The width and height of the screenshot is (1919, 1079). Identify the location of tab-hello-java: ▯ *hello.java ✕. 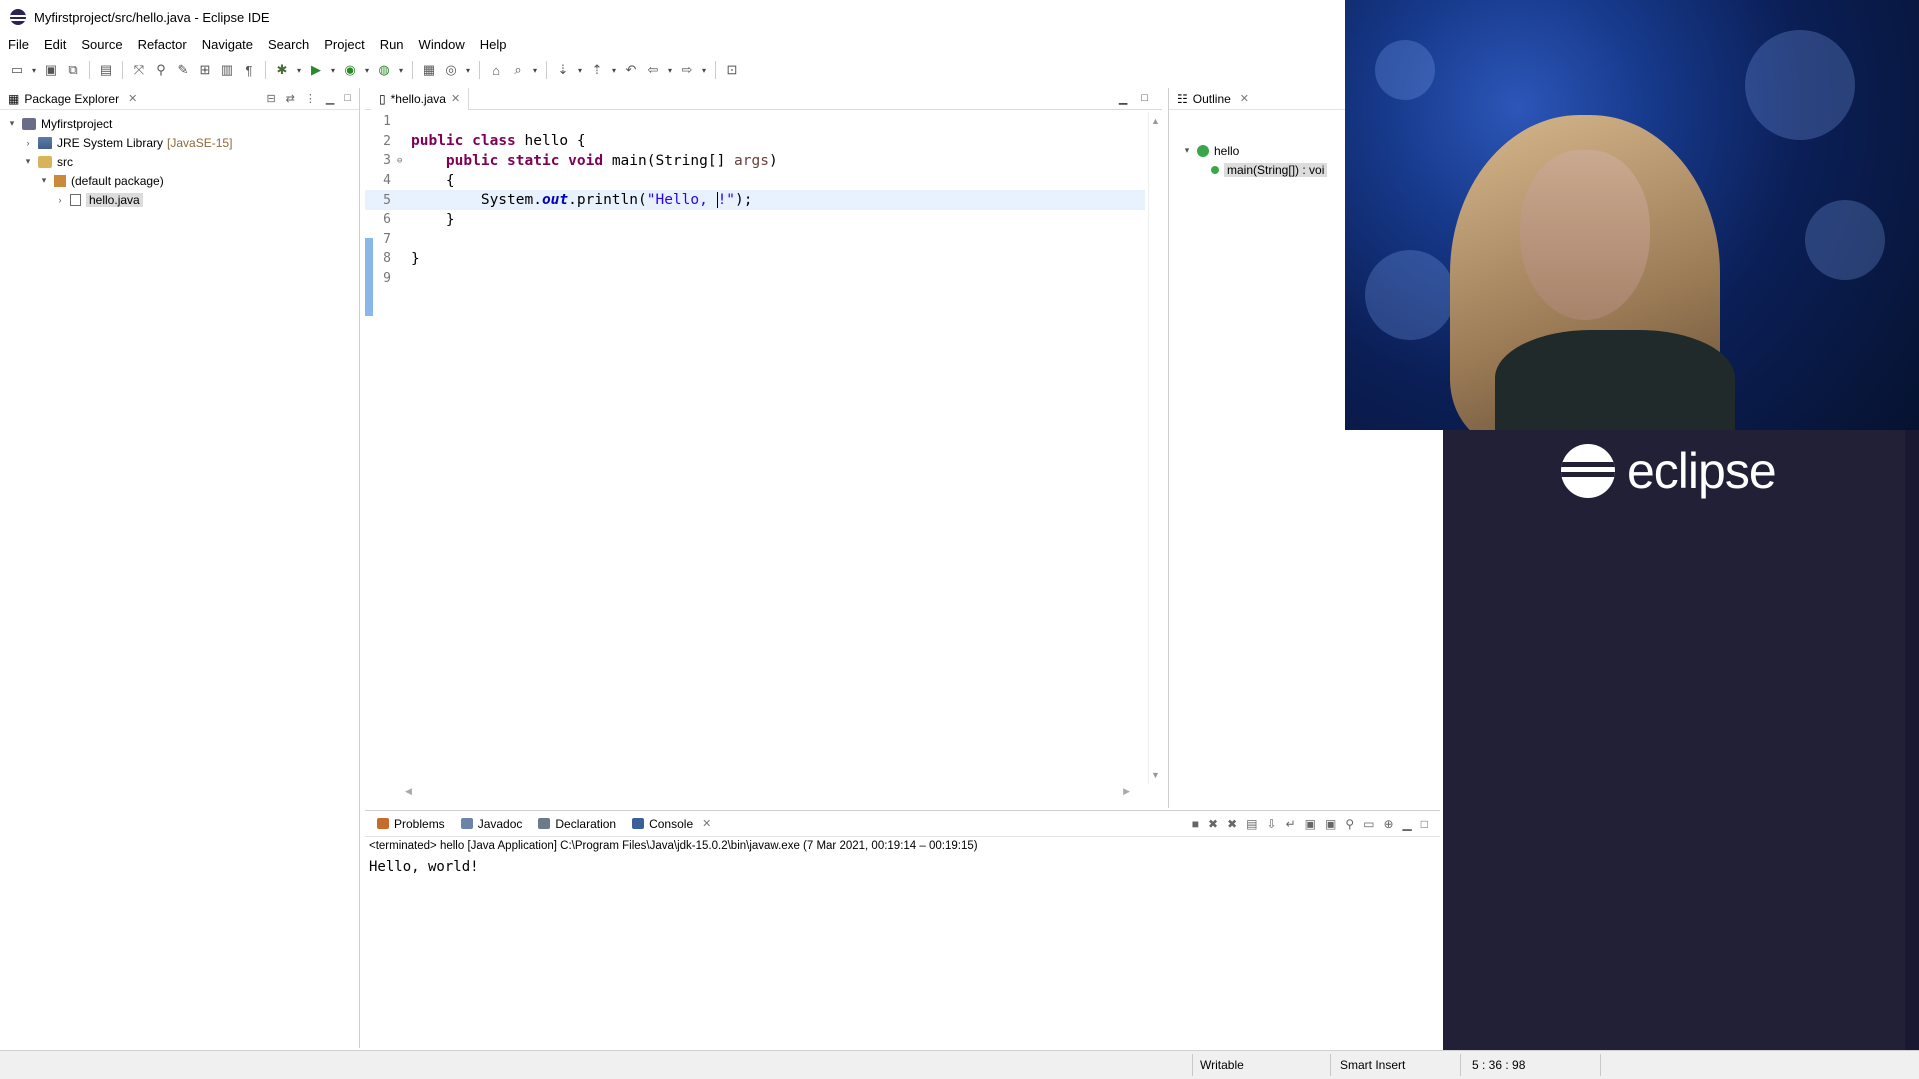
(420, 98).